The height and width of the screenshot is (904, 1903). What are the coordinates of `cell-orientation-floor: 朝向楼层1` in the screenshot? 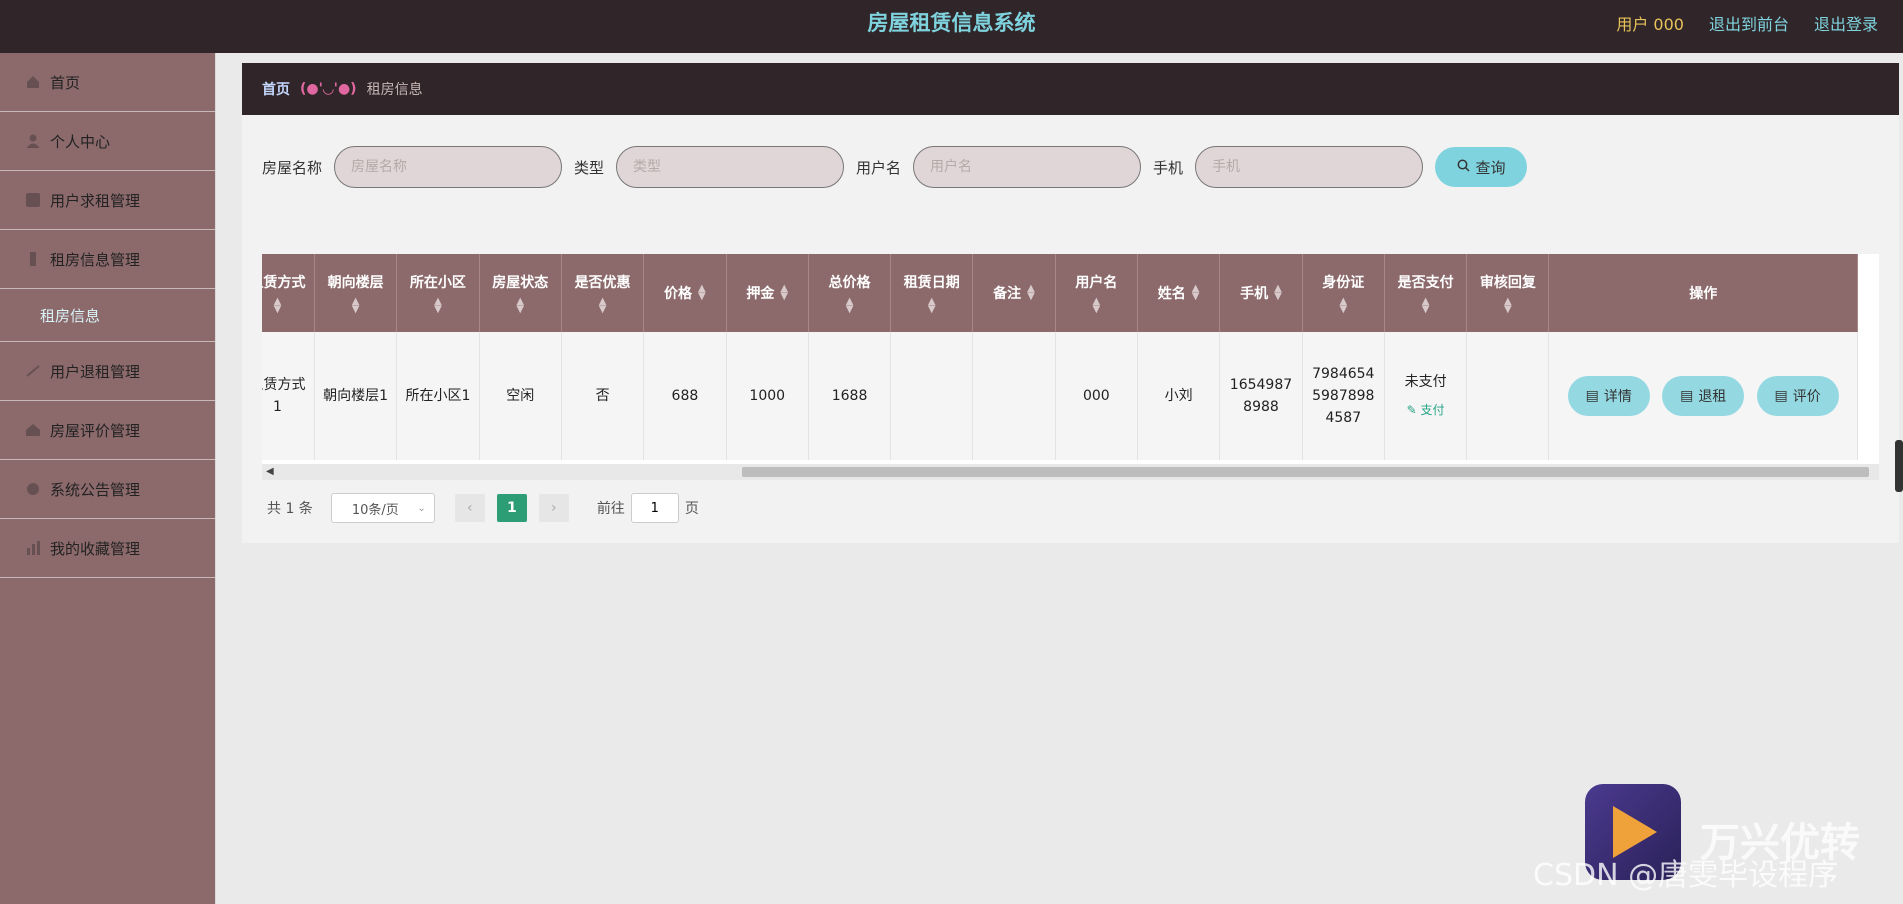 It's located at (356, 396).